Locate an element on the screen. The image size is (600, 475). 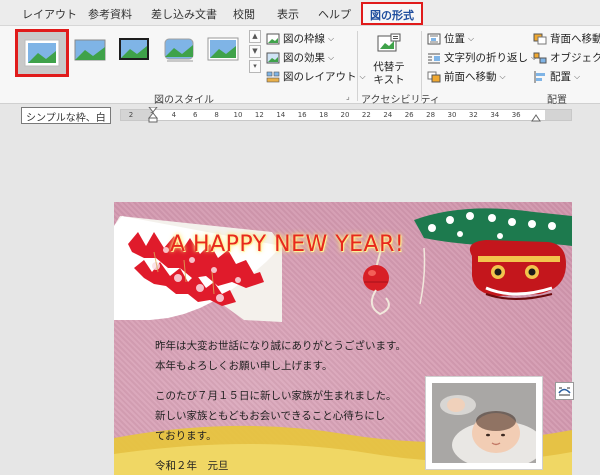
body-line-5: ております。 is located at coordinates (186, 436).